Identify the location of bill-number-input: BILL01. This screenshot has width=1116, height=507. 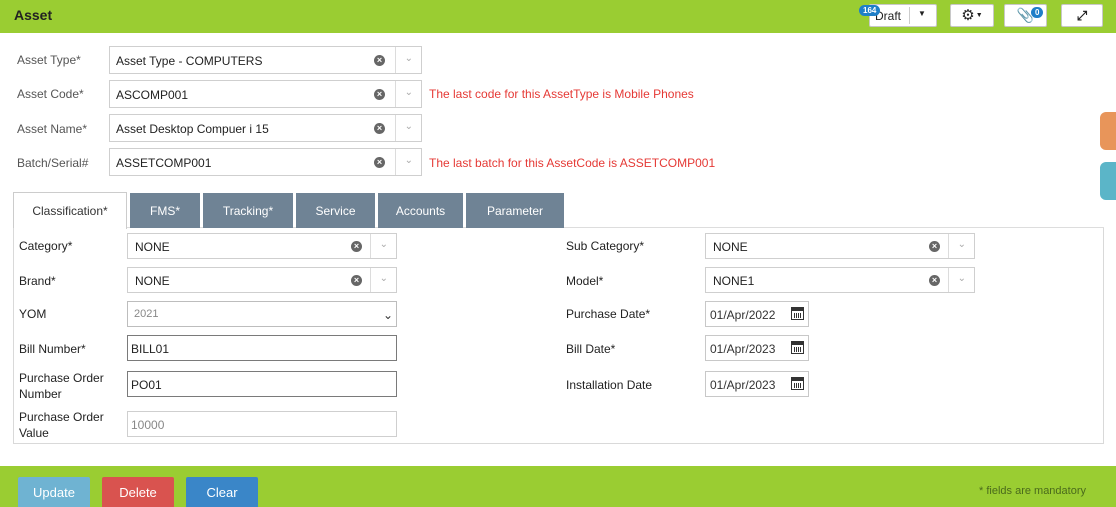
(262, 348).